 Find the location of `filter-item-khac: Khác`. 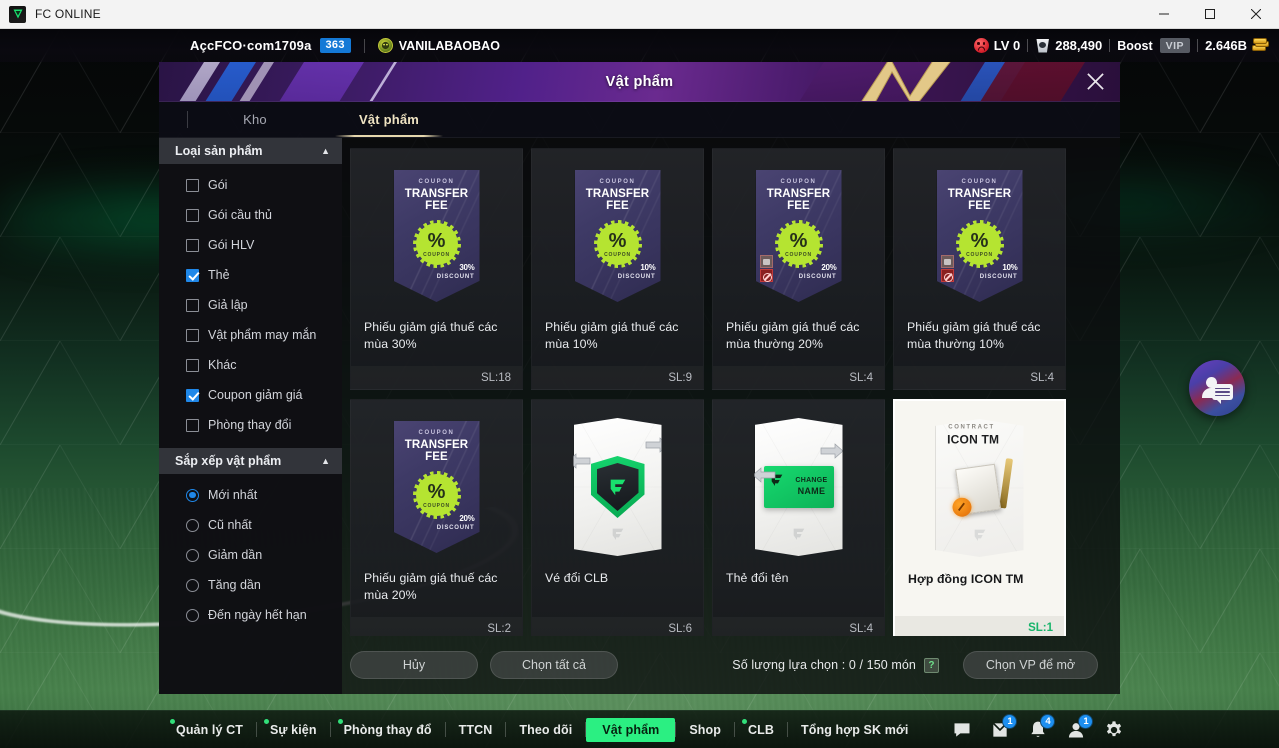

filter-item-khac: Khác is located at coordinates (250, 365).